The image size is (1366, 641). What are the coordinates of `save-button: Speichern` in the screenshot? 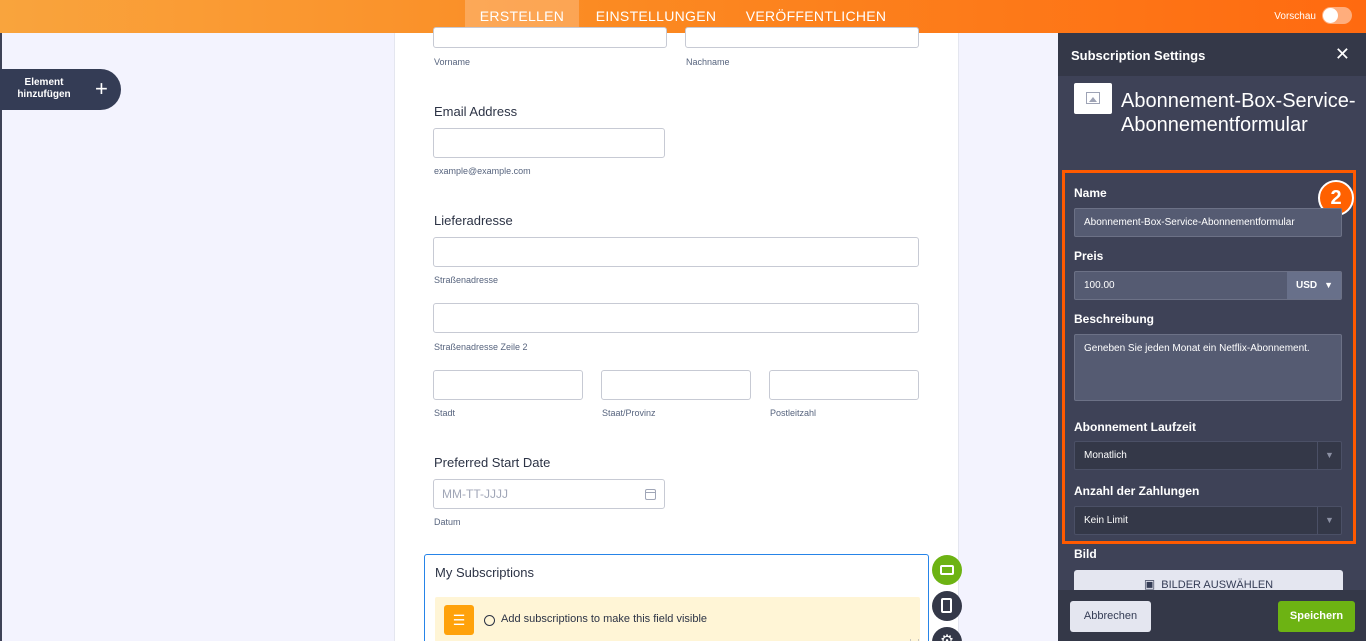 It's located at (1316, 616).